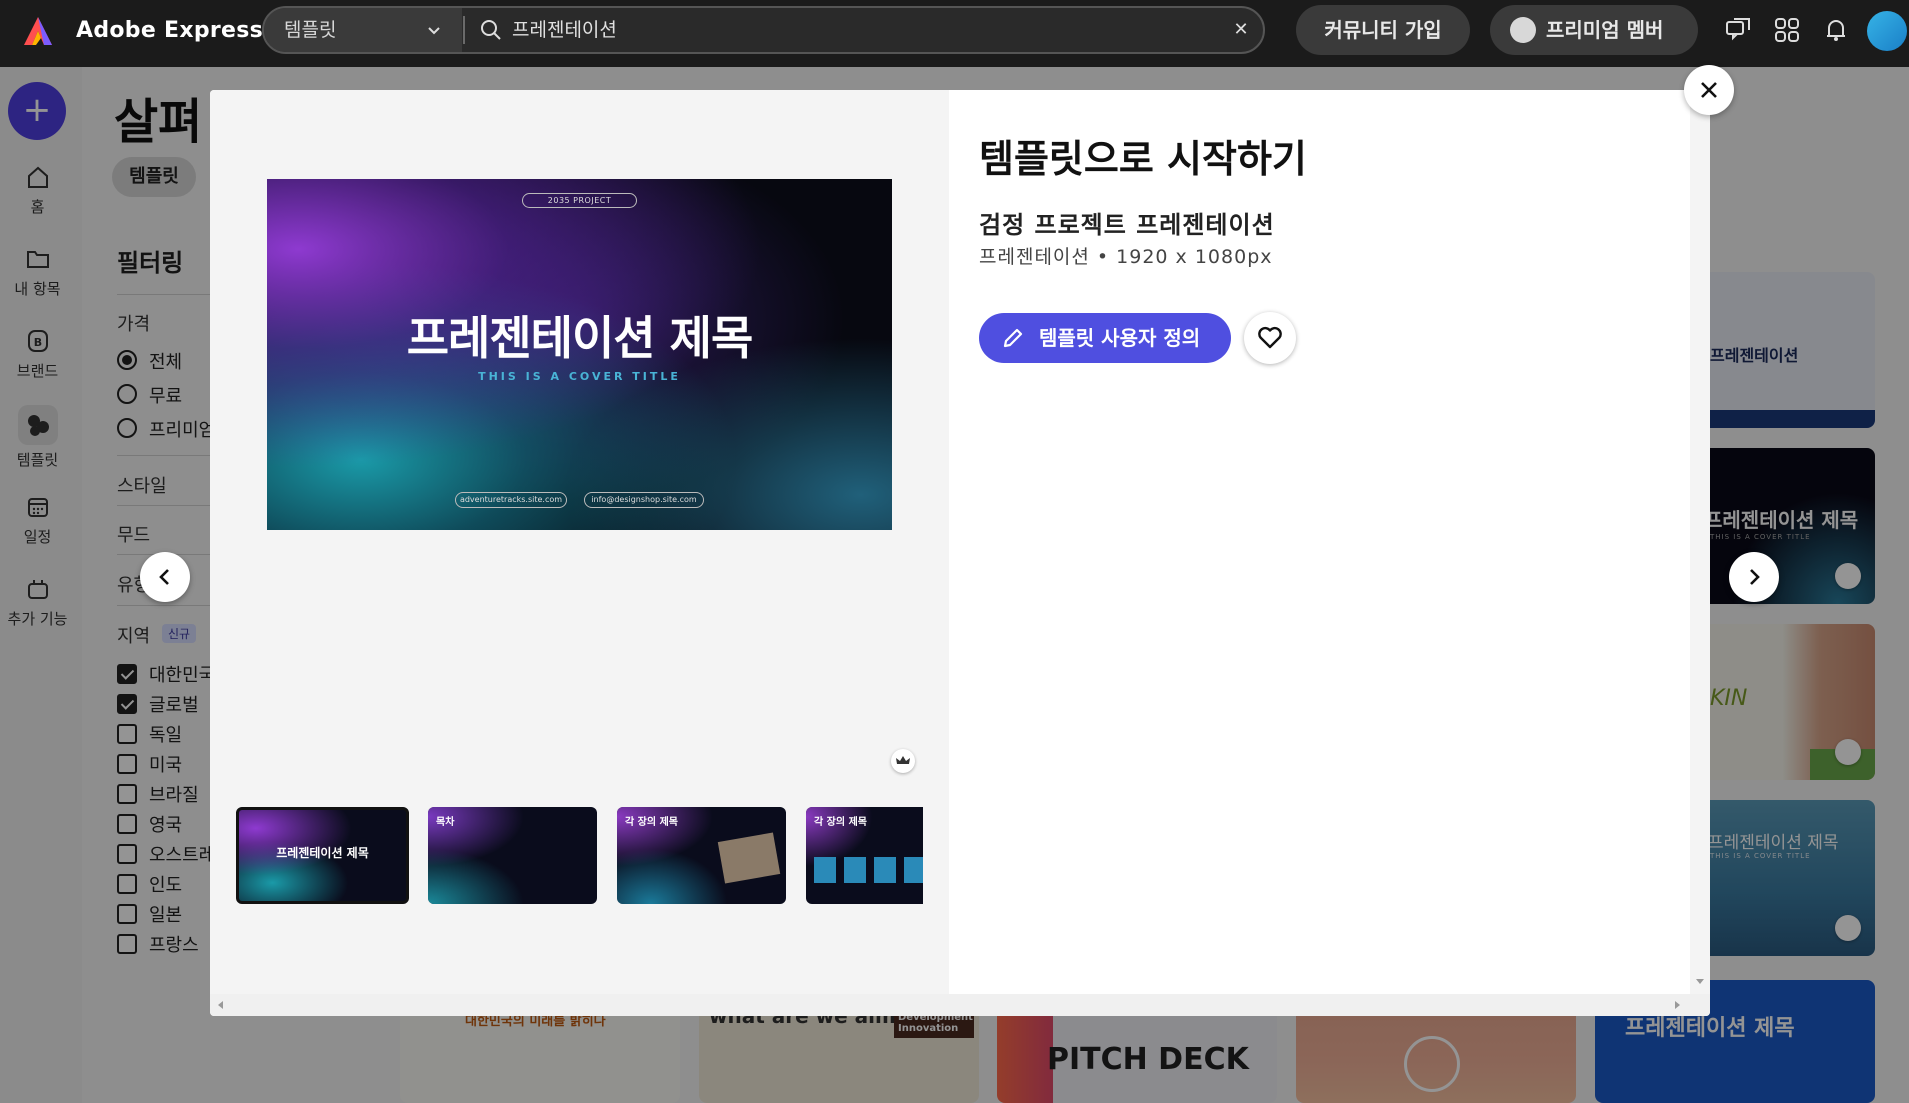 The width and height of the screenshot is (1909, 1103). I want to click on heart-icon, so click(1270, 337).